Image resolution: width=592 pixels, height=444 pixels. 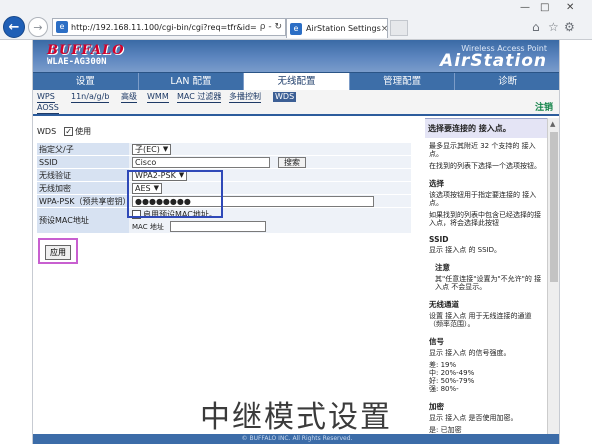 What do you see at coordinates (86, 50) in the screenshot?
I see `buffalo-logo: BUFFALO` at bounding box center [86, 50].